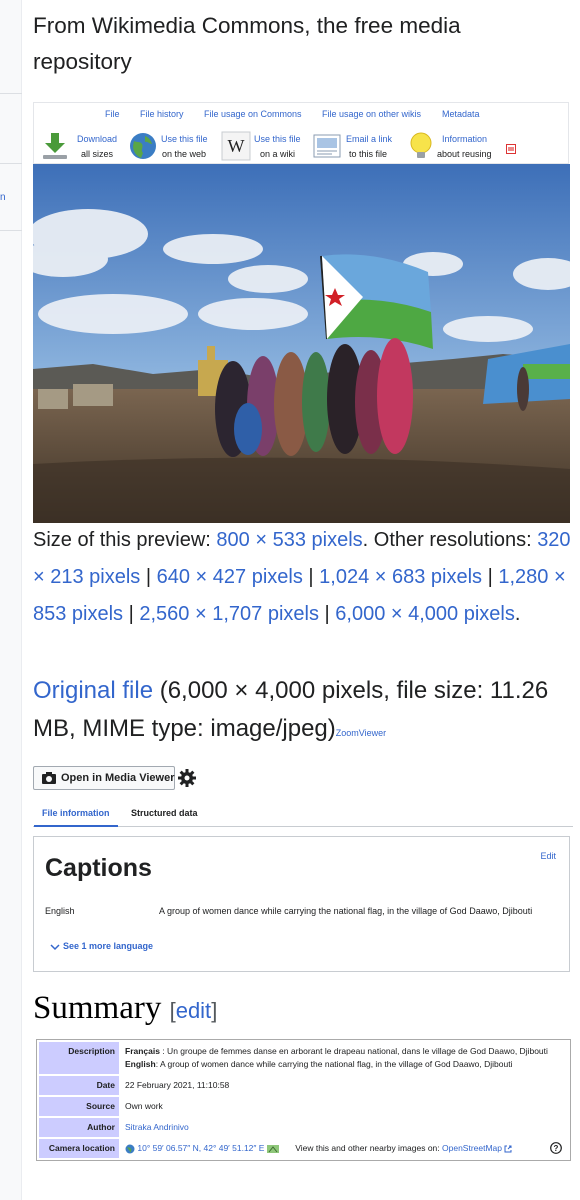 The image size is (580, 1200). I want to click on lang-label-en: English, so click(140, 1064).